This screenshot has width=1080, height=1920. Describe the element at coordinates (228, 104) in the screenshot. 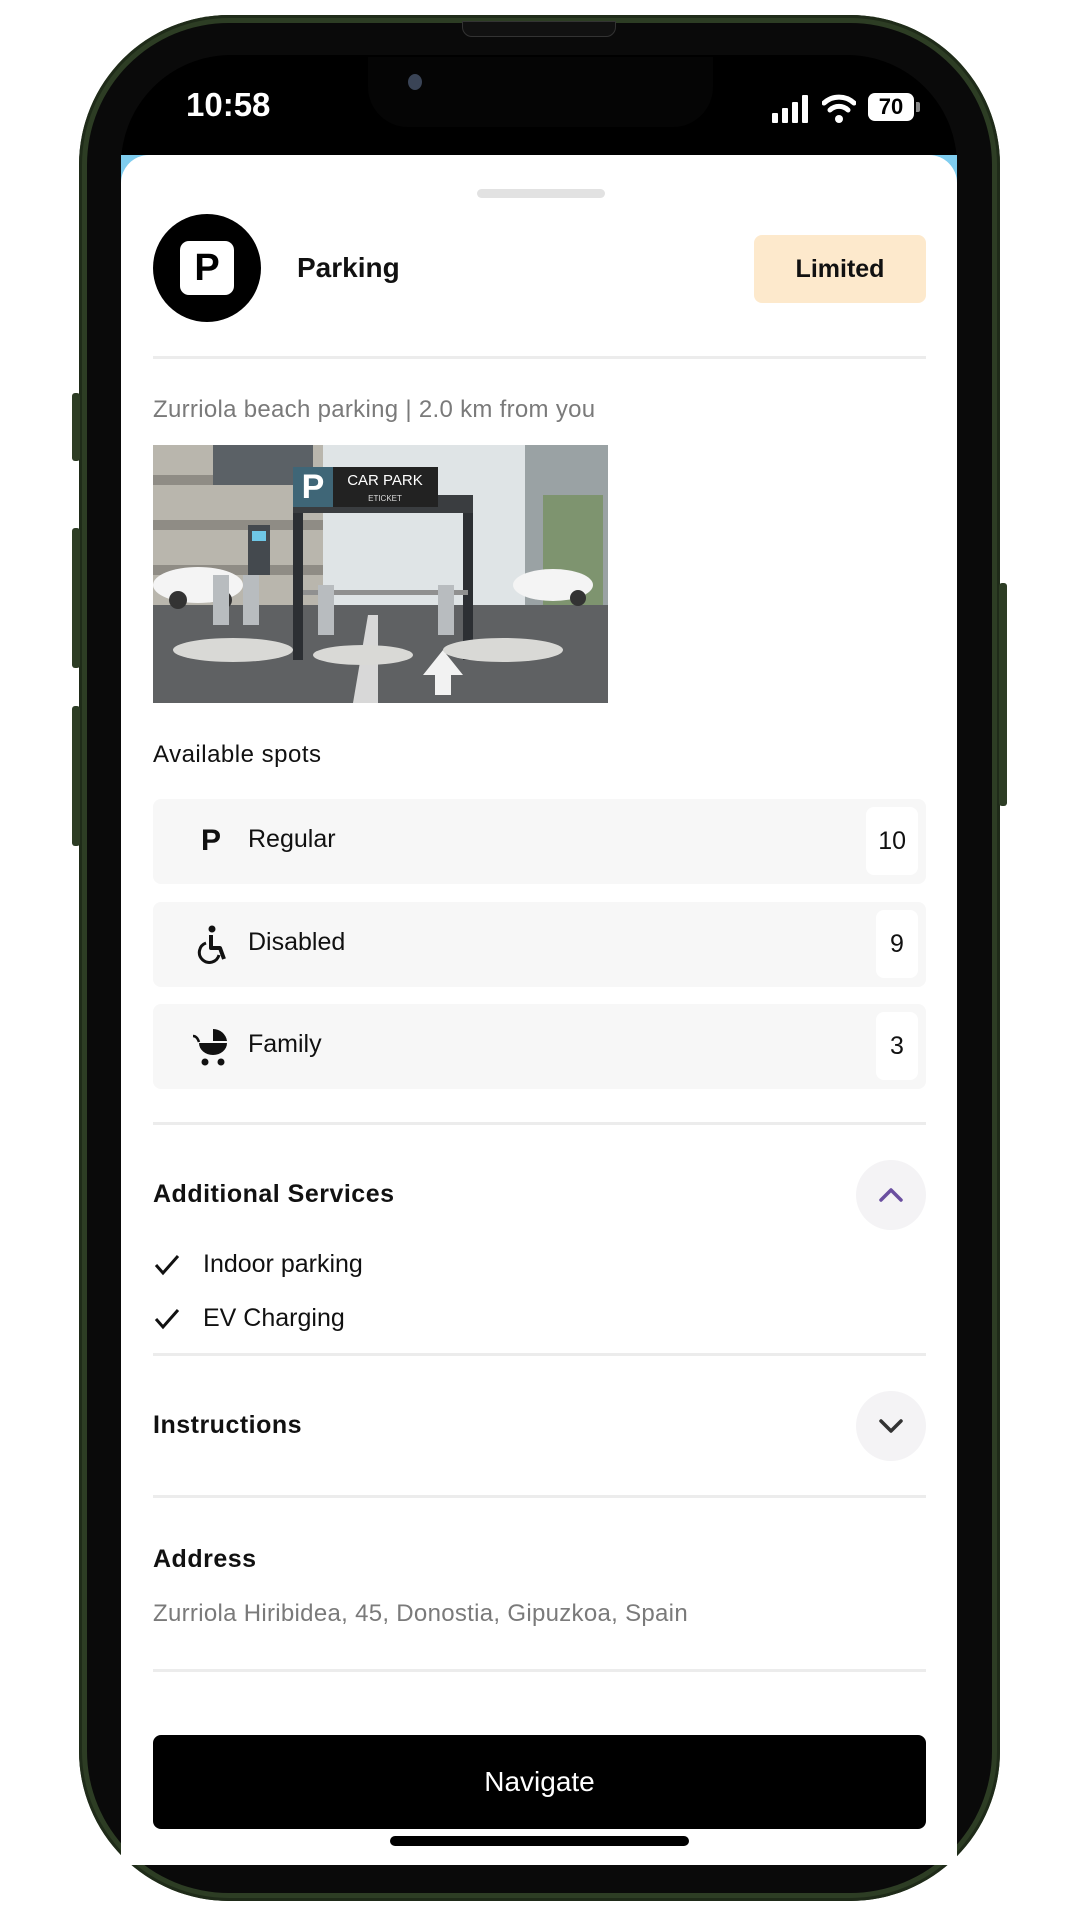

I see `status-time: 10:58` at that location.